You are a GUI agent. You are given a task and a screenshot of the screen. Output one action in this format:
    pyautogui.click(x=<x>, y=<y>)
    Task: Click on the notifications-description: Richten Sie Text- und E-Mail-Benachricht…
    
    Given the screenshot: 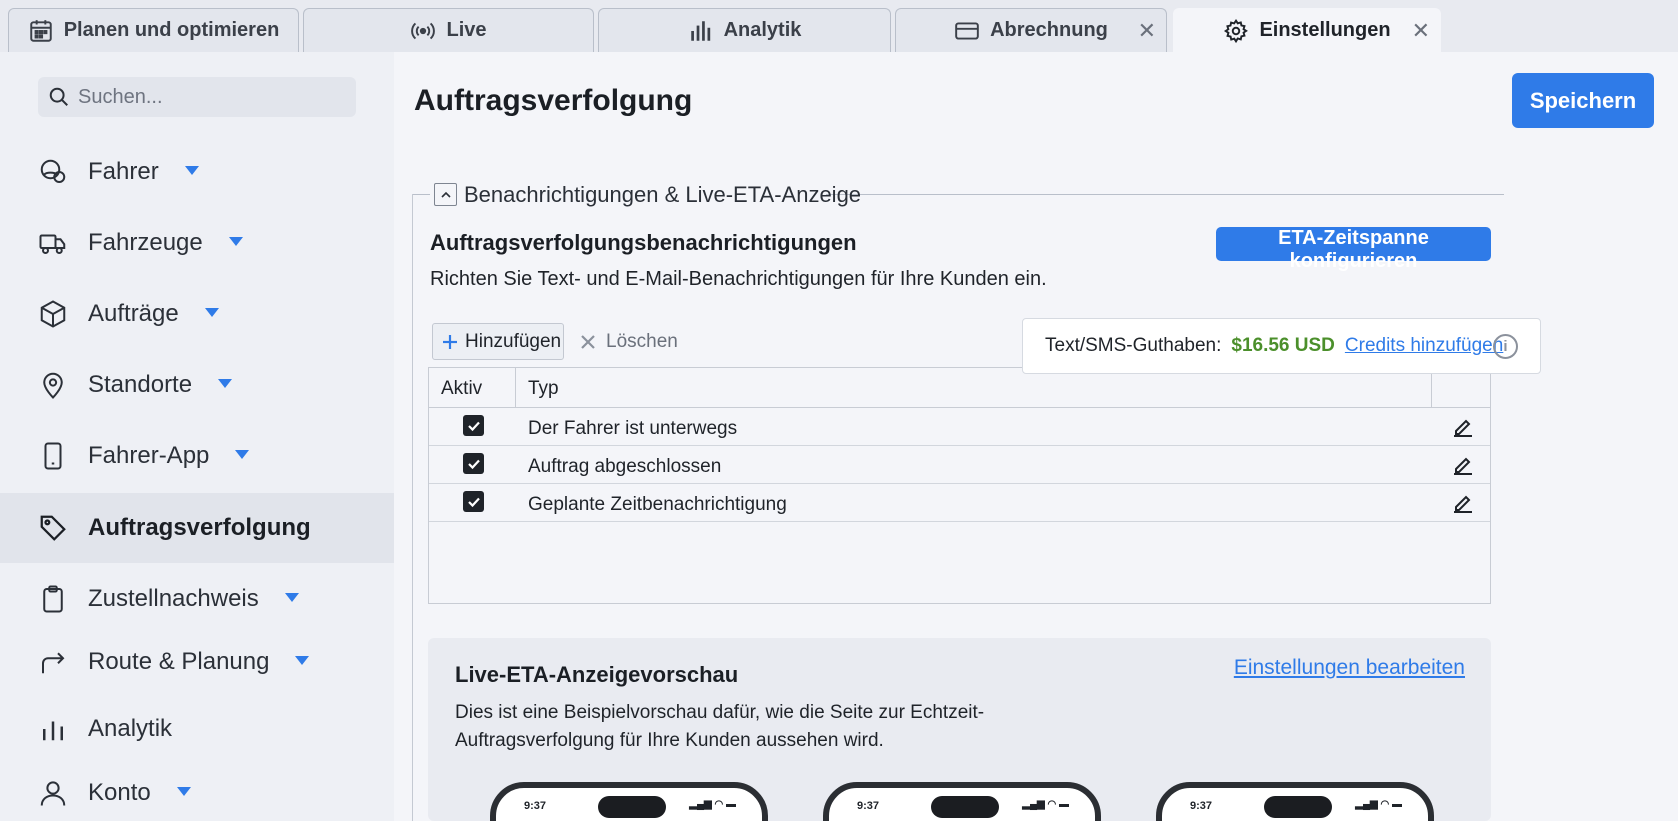 What is the action you would take?
    pyautogui.click(x=738, y=279)
    